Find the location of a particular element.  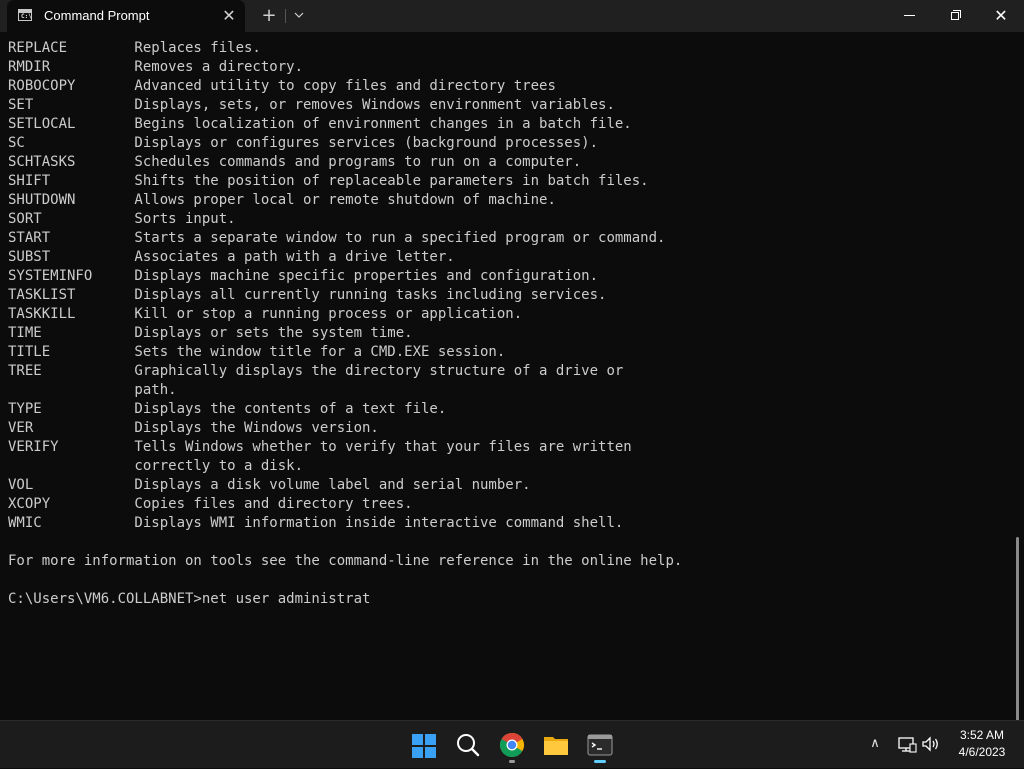

start-button is located at coordinates (424, 745).